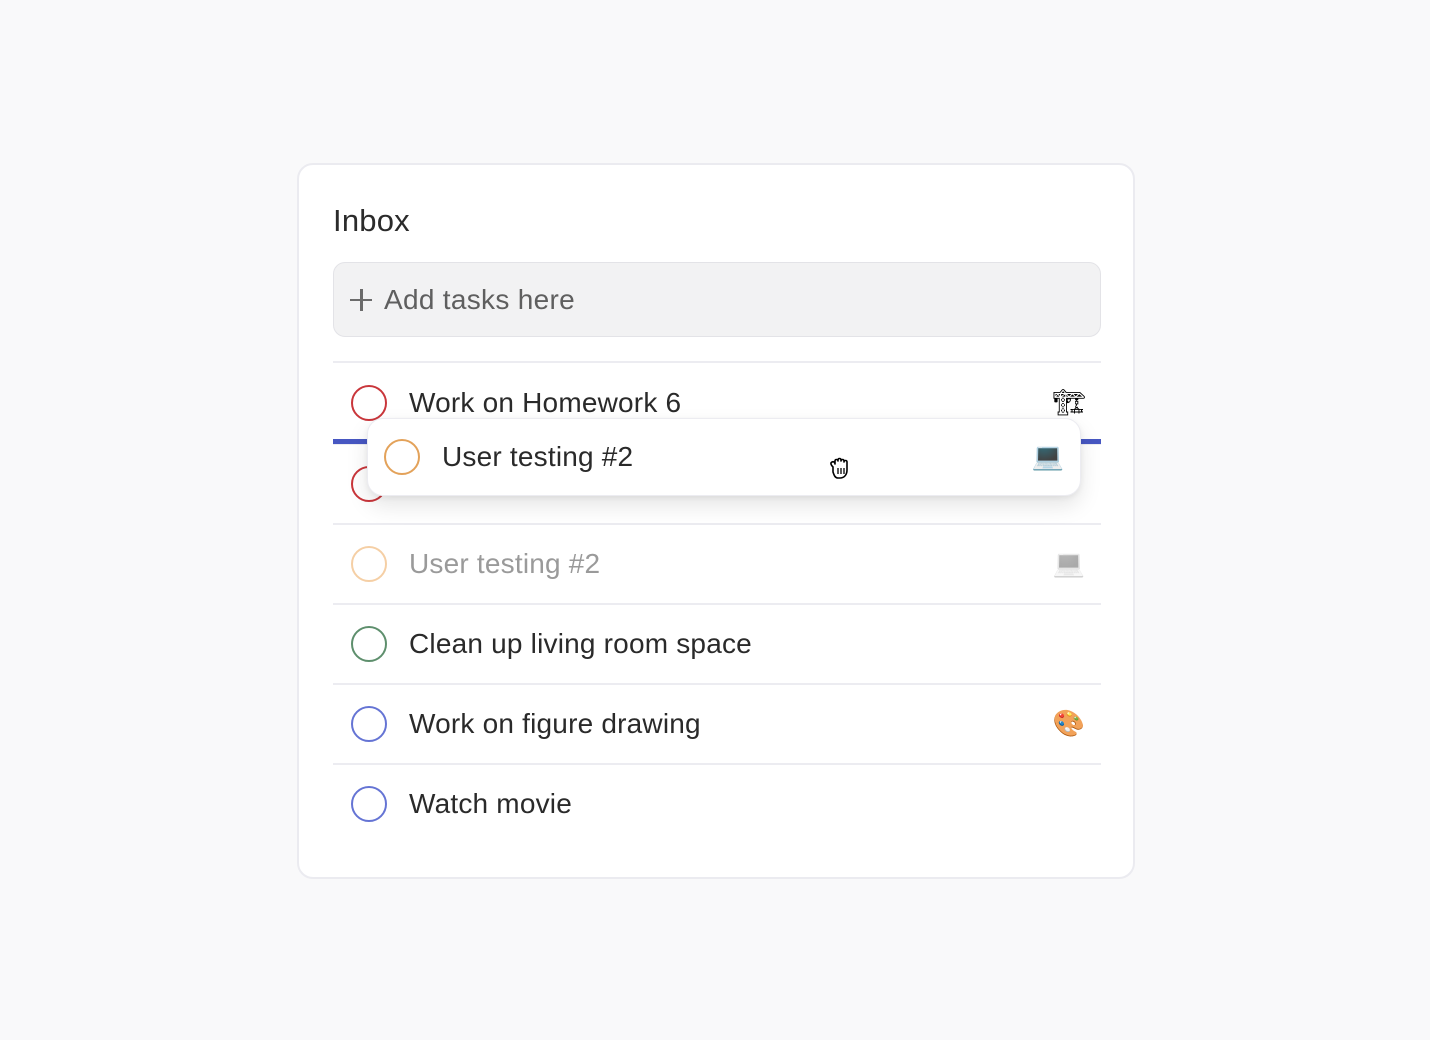  Describe the element at coordinates (1069, 403) in the screenshot. I see `construction-crane-icon: 🏗` at that location.